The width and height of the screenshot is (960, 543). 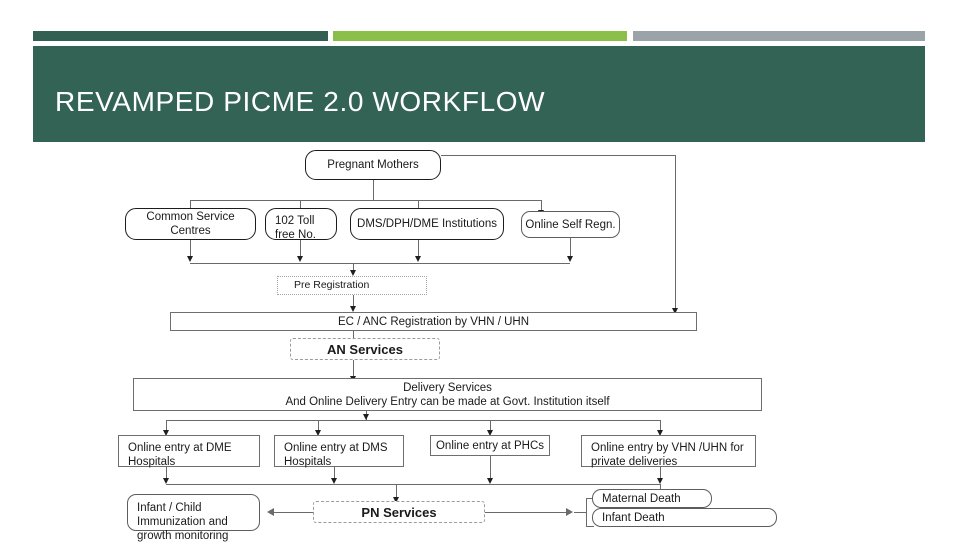 I want to click on accent-bar-green, so click(x=480, y=36).